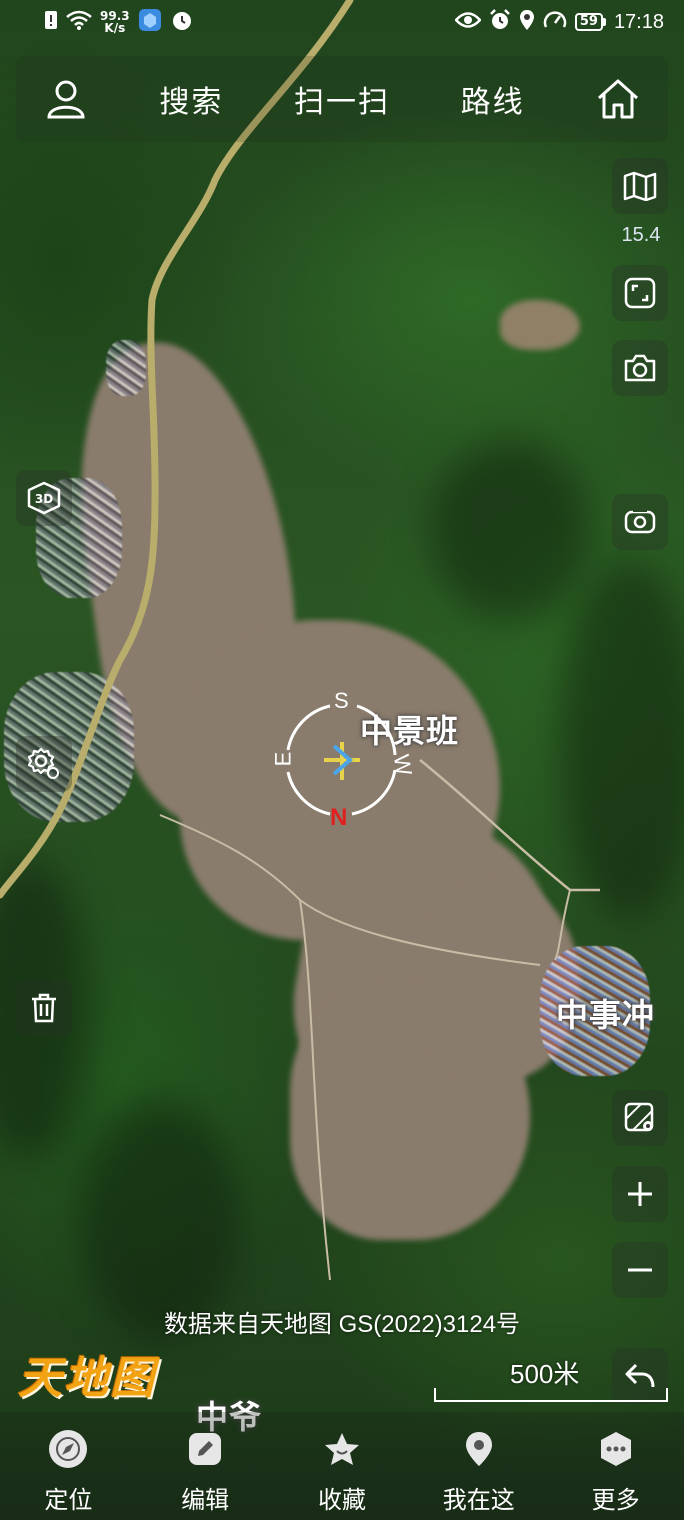 The height and width of the screenshot is (1520, 684). What do you see at coordinates (339, 817) in the screenshot?
I see `compass-north: N` at bounding box center [339, 817].